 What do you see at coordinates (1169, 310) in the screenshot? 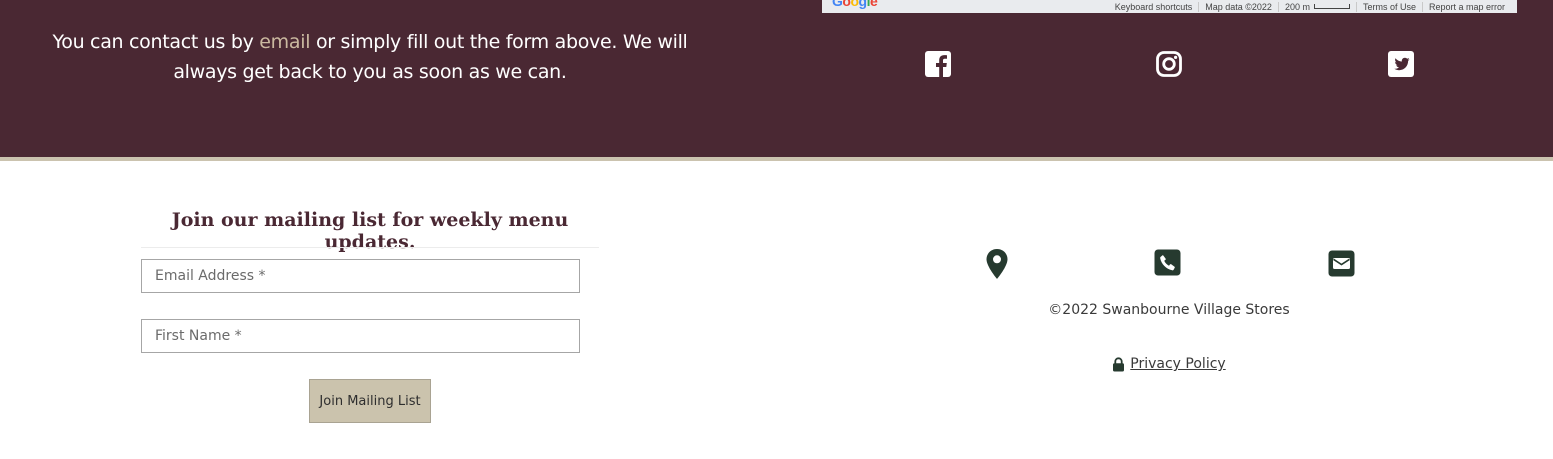
I see `copyright-text: ©2022 Swanbourne Village Stores` at bounding box center [1169, 310].